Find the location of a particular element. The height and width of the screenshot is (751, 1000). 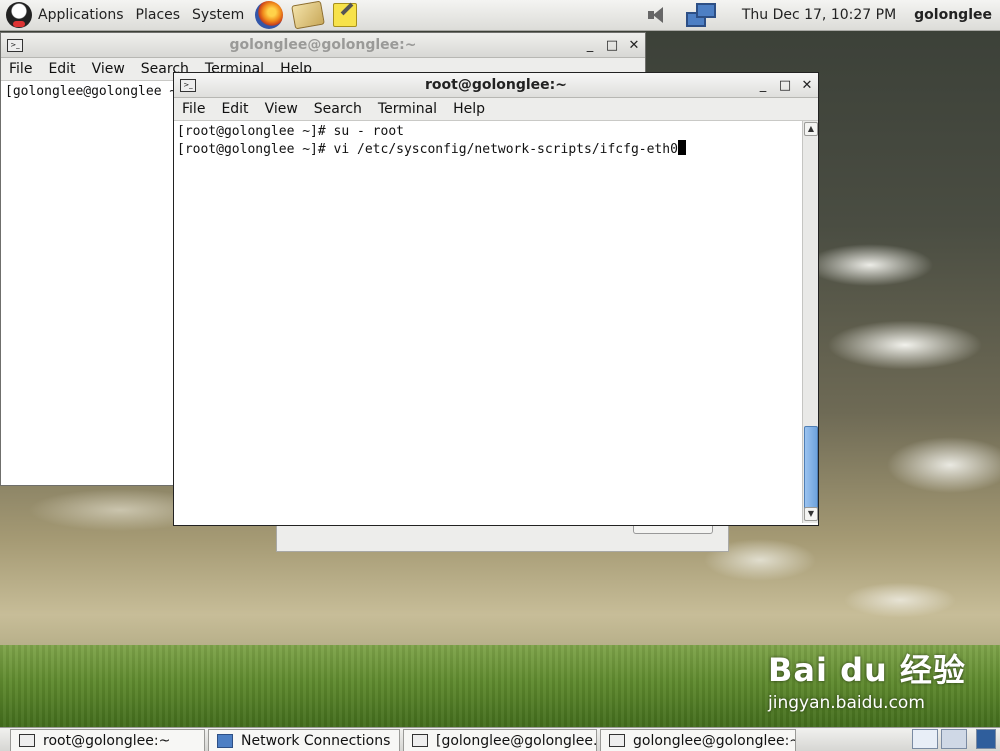

volume-icon is located at coordinates (656, 15).